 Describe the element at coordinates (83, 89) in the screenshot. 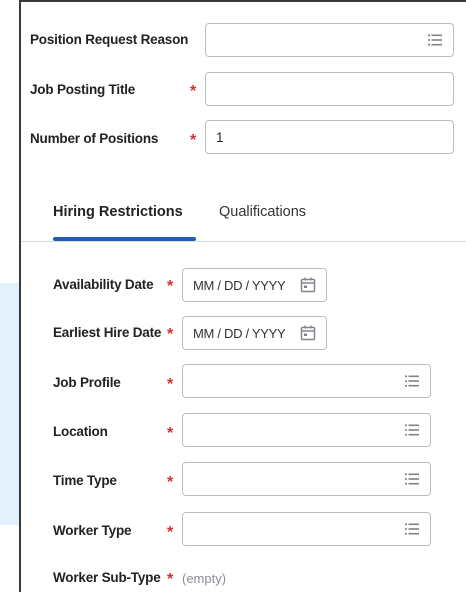

I see `job-posting-title-label: Job Posting Title` at that location.